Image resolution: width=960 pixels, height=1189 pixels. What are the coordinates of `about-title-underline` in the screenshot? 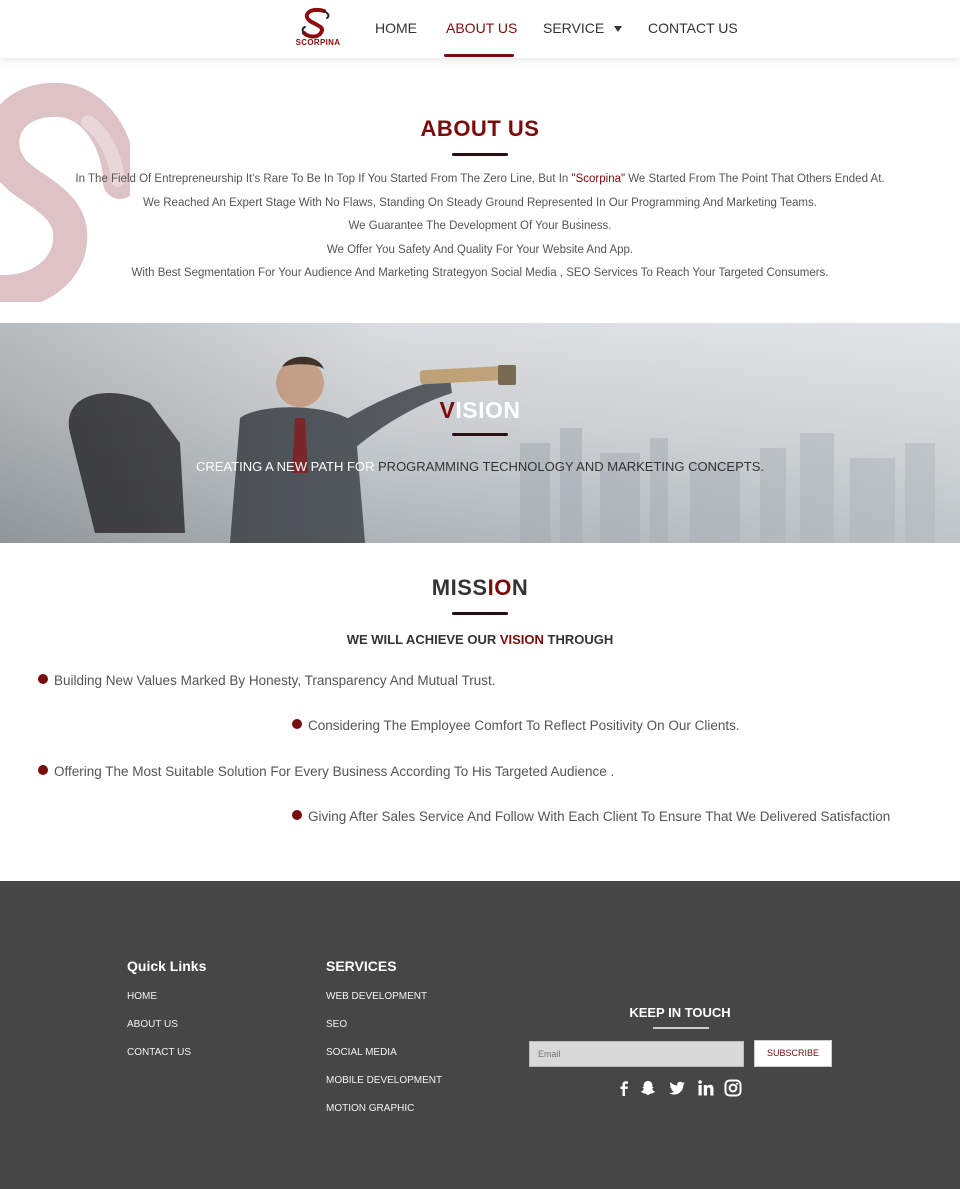 It's located at (480, 154).